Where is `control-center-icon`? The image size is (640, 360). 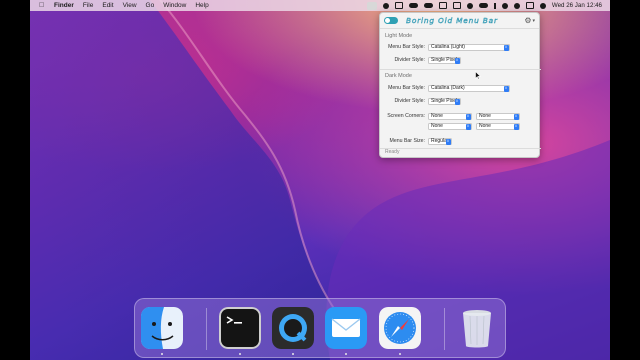
control-center-icon is located at coordinates (529, 5).